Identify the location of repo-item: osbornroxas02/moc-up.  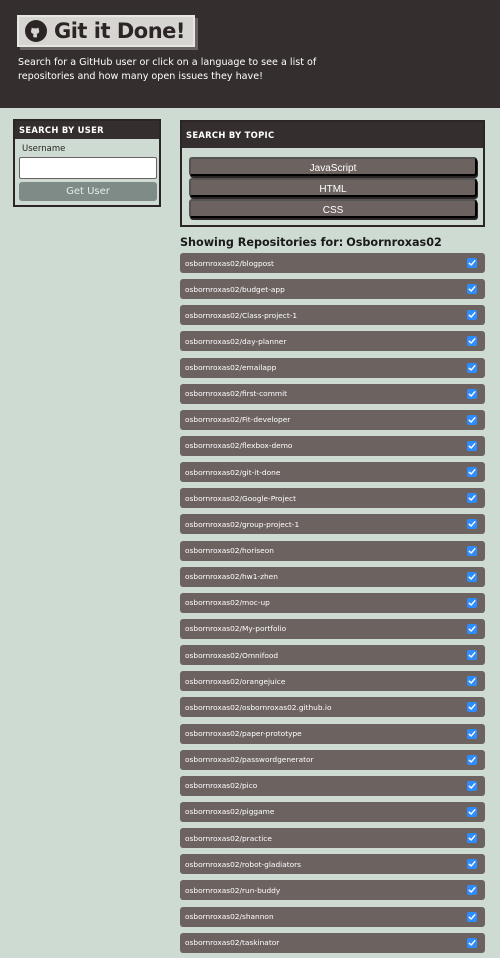
(332, 602).